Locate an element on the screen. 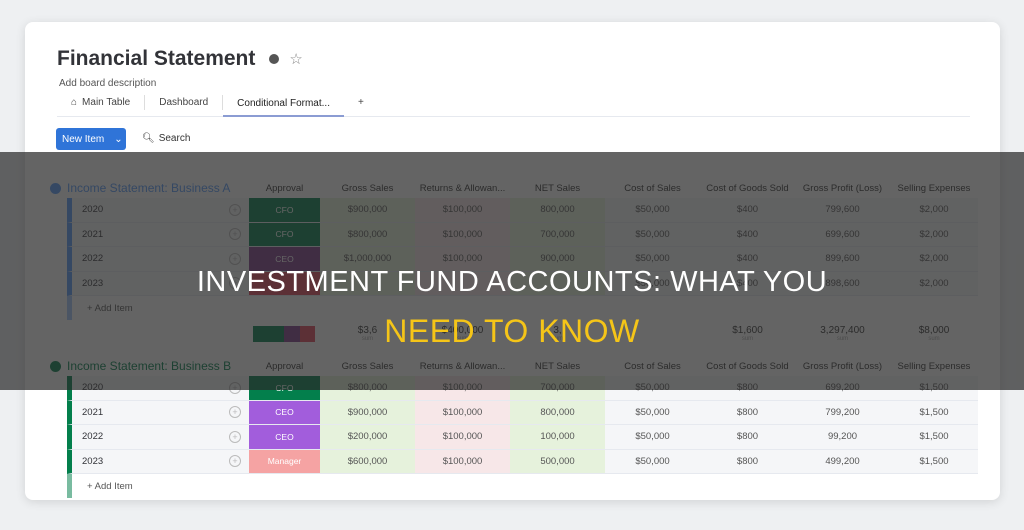  board-description: Add board description is located at coordinates (107, 83).